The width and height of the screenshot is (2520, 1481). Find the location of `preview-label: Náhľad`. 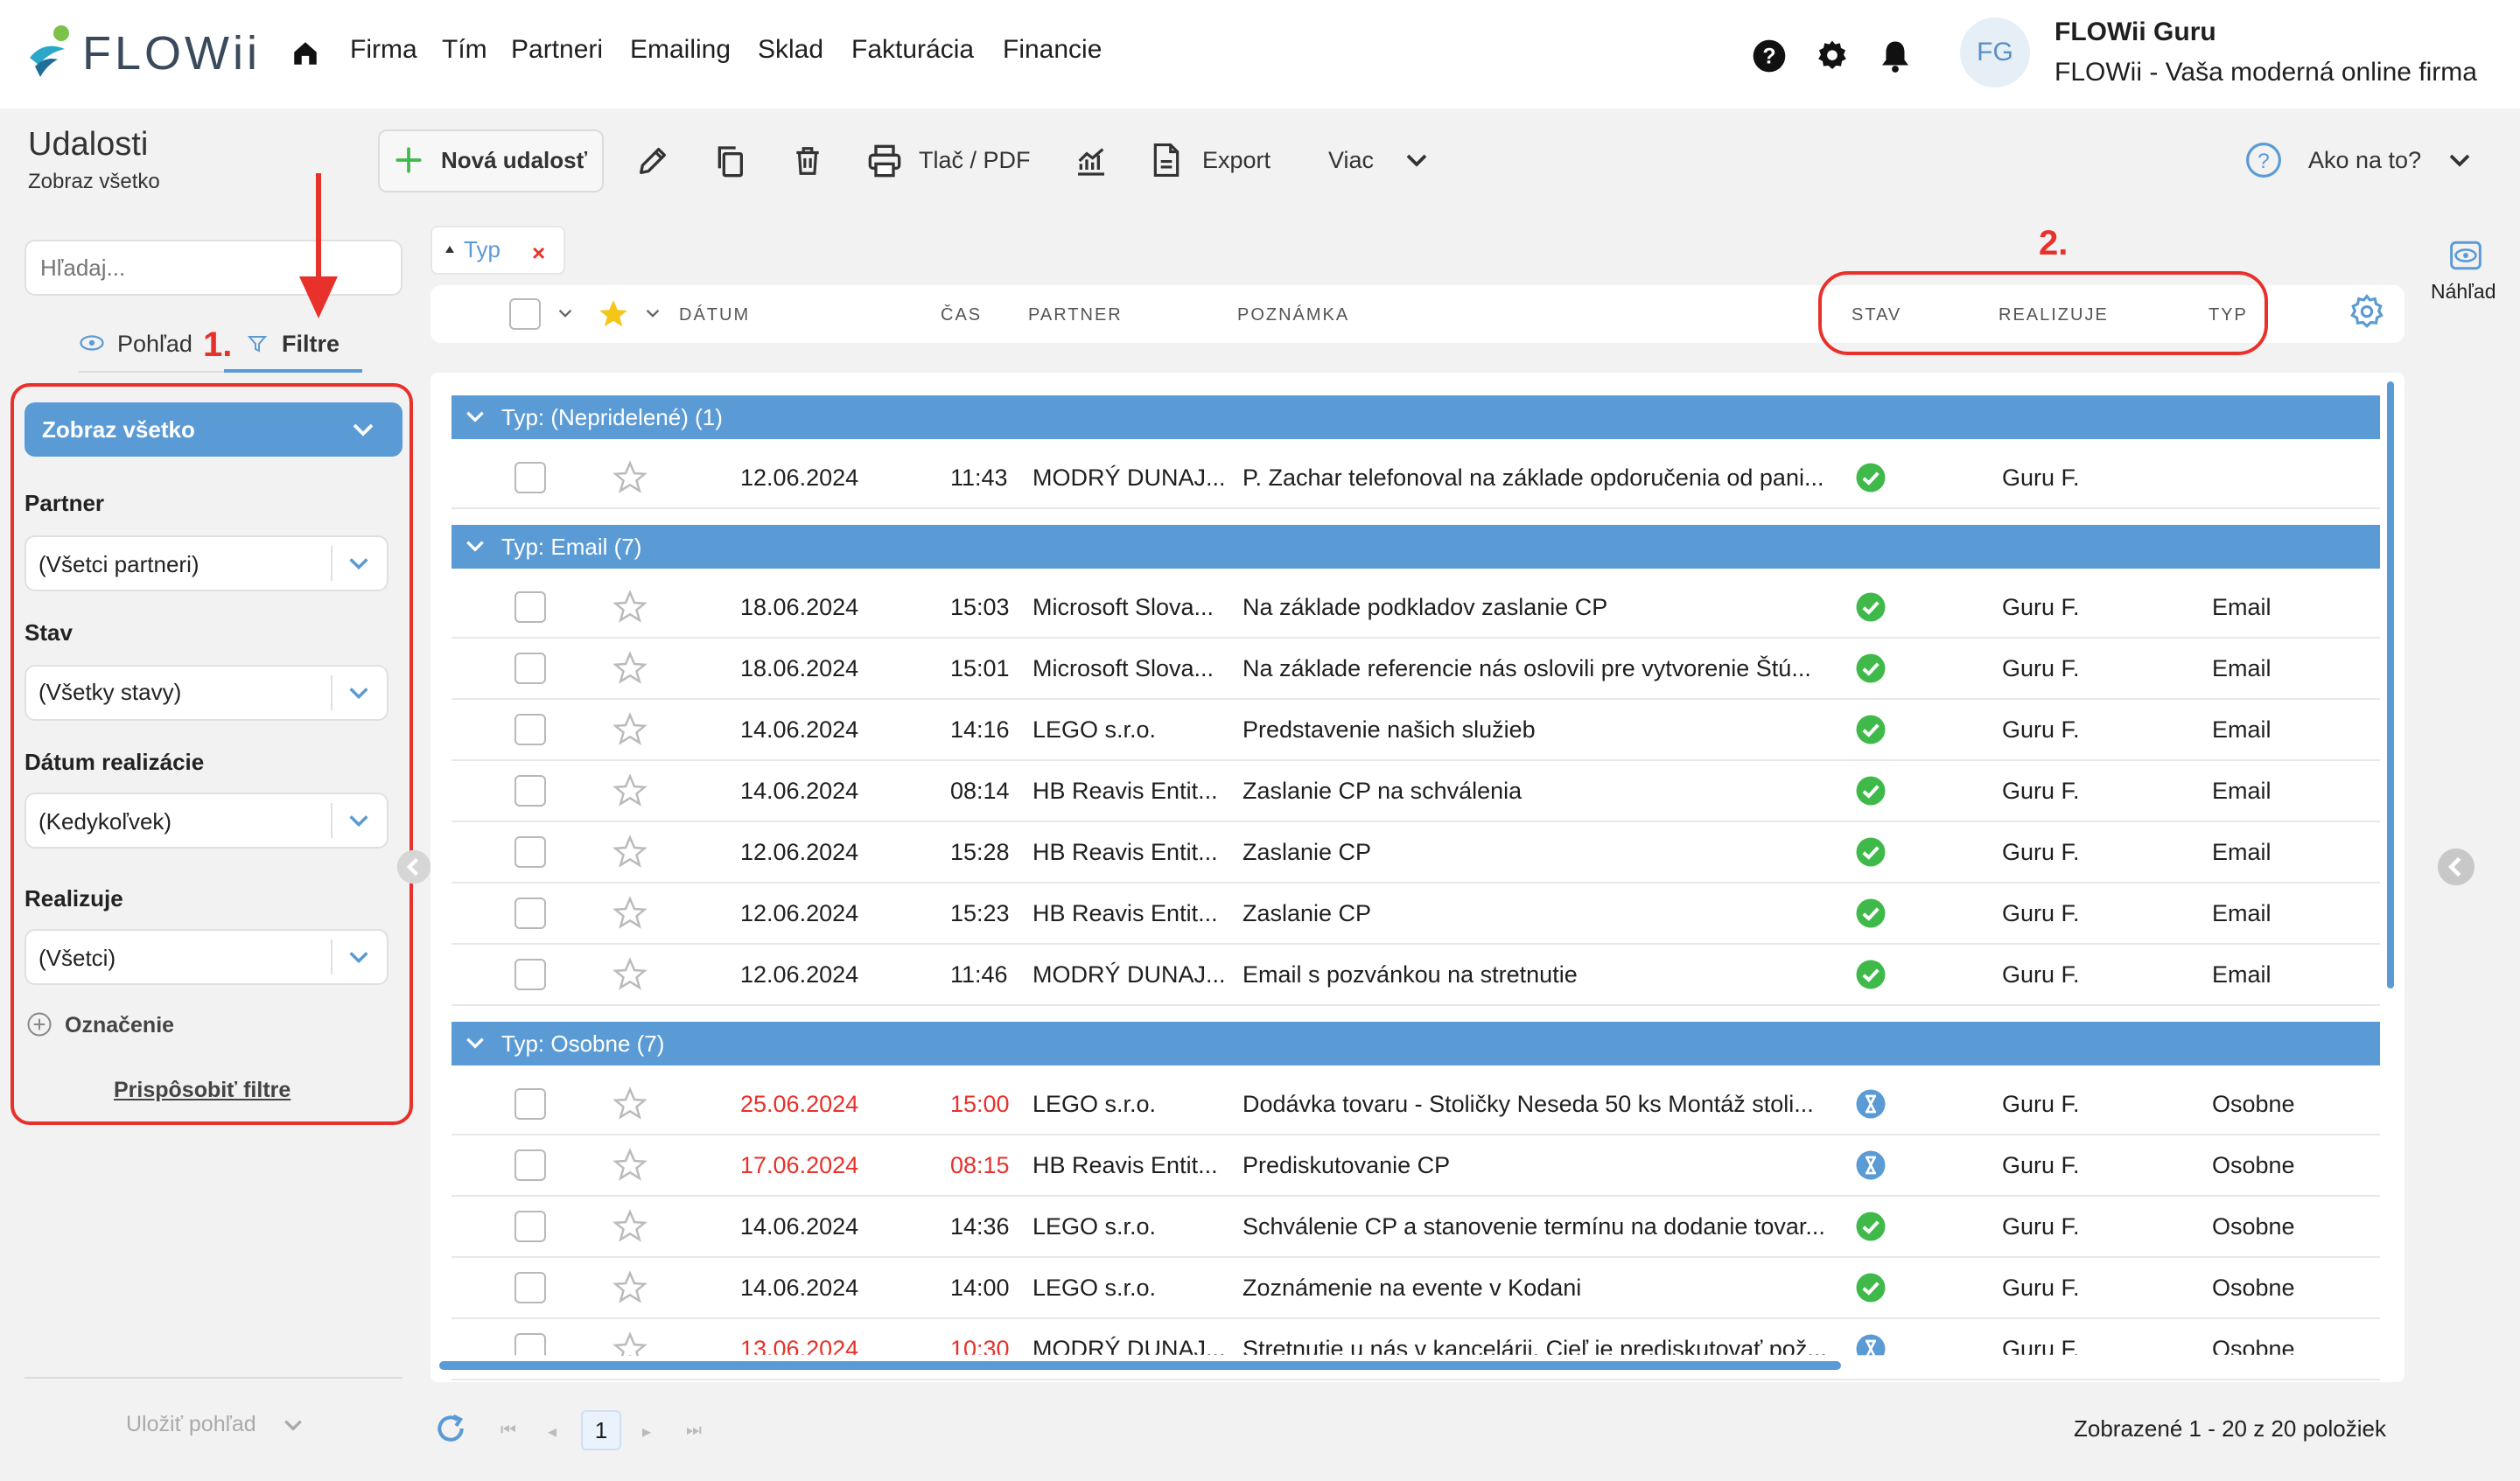

preview-label: Náhľad is located at coordinates (2463, 292).